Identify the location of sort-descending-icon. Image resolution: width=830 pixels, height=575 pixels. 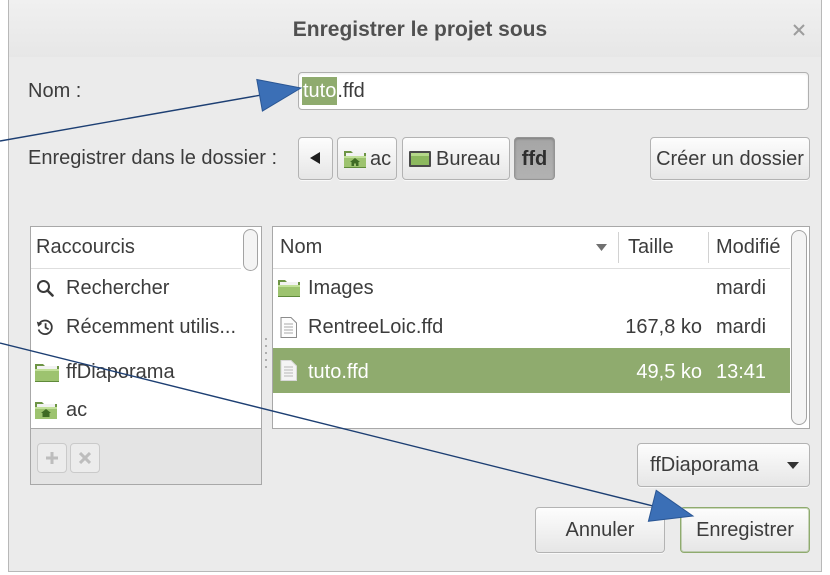
(601, 247).